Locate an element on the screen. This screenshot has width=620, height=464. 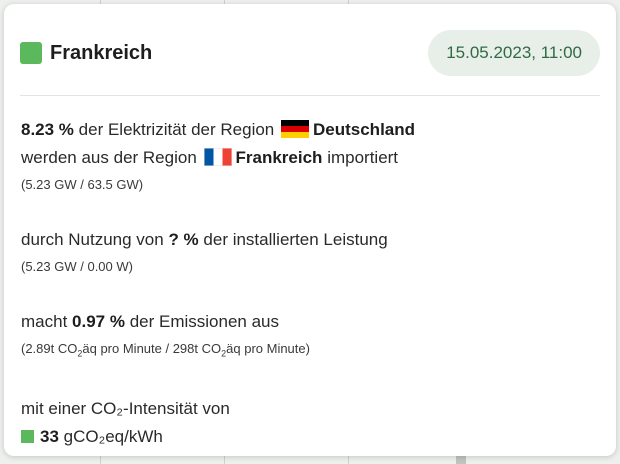
intensity-color-swatch is located at coordinates (27, 436).